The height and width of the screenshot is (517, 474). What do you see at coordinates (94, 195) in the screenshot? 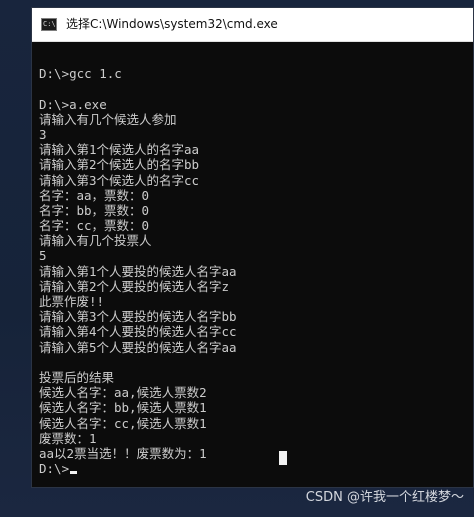
I see `console-line: 名字：aa，票数：0` at bounding box center [94, 195].